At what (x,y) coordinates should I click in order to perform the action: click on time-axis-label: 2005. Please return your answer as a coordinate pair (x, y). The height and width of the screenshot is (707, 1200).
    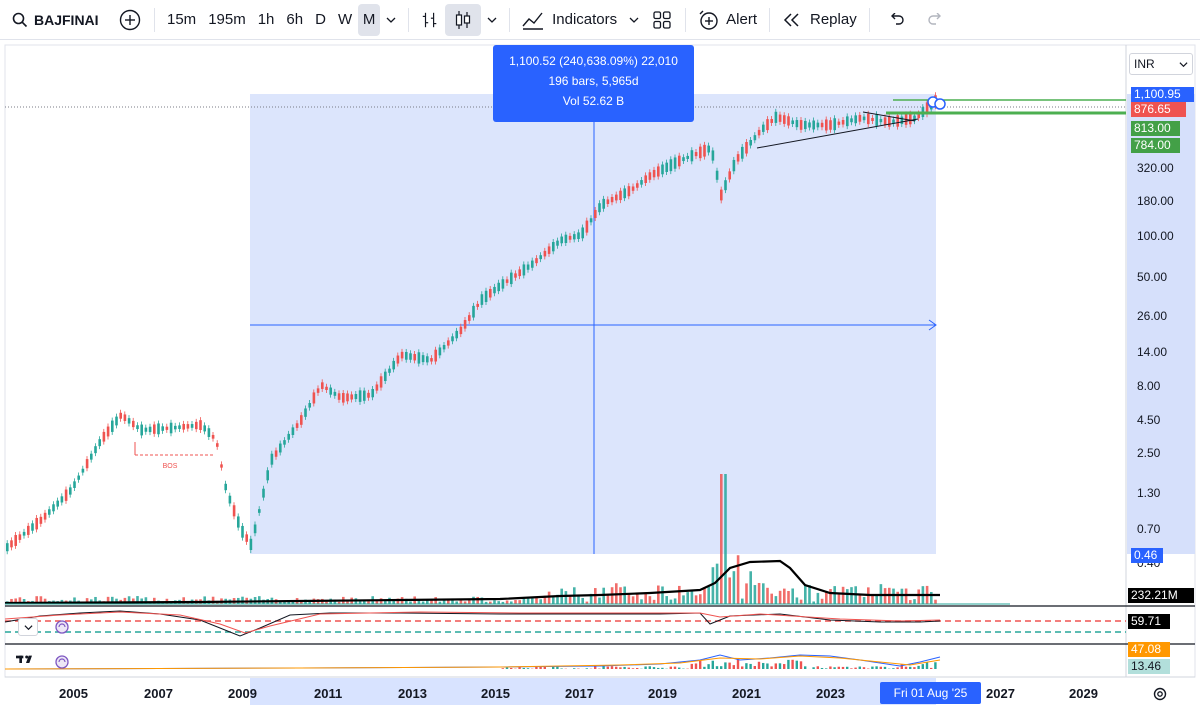
    Looking at the image, I should click on (73, 693).